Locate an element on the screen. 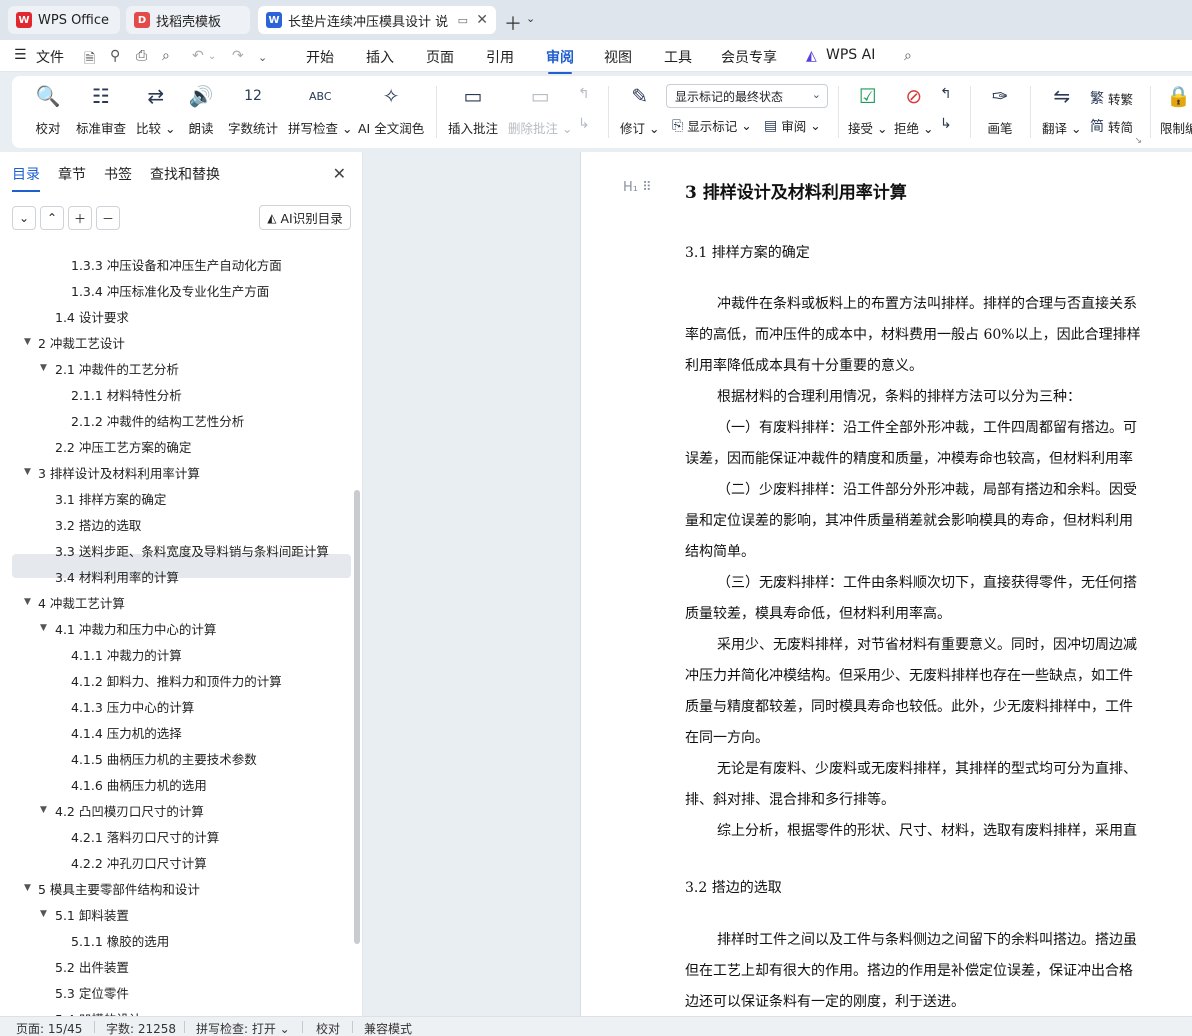 The height and width of the screenshot is (1036, 1192). menu-home: 开始 is located at coordinates (320, 57).